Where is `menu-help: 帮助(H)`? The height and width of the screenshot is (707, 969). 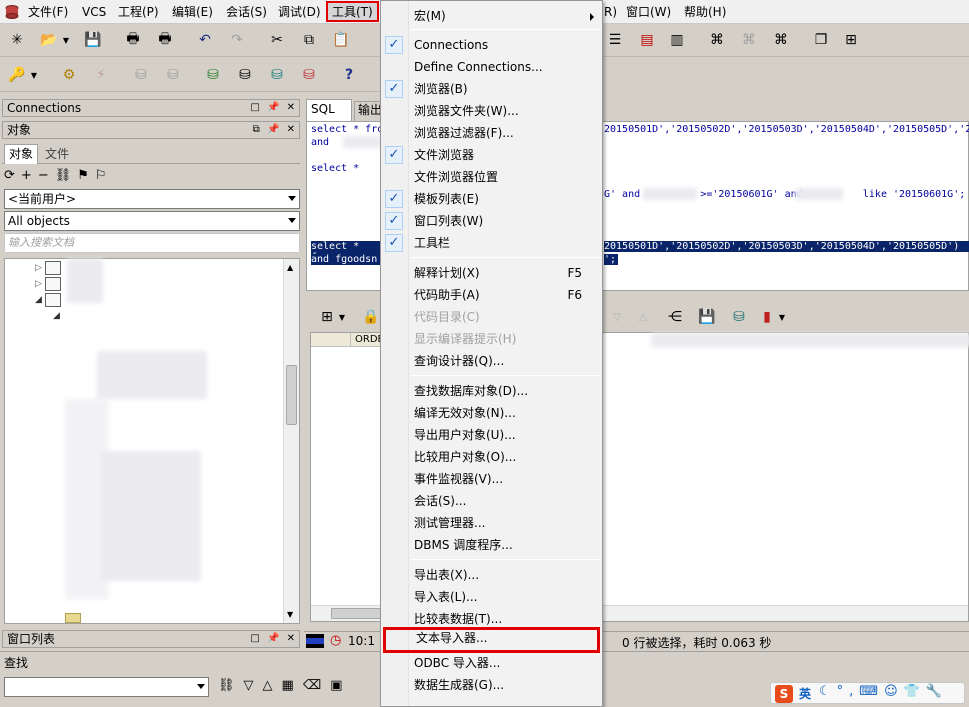 menu-help: 帮助(H) is located at coordinates (705, 12).